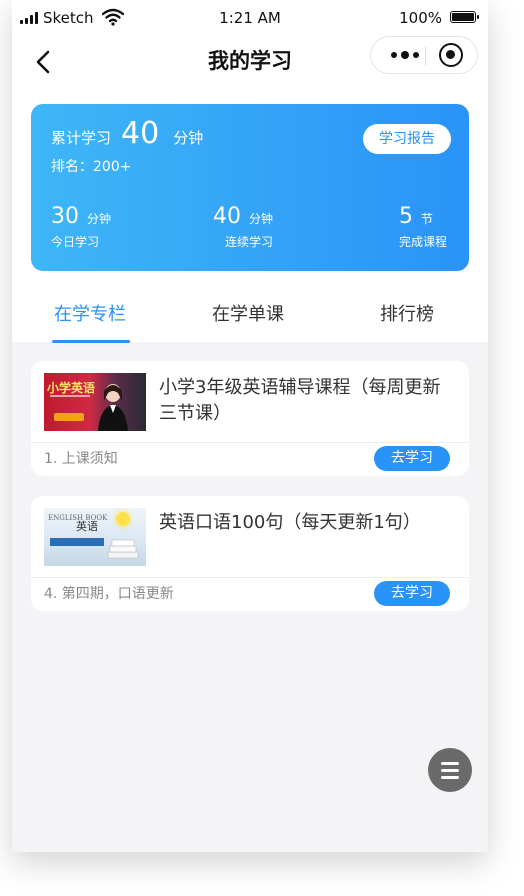  What do you see at coordinates (249, 242) in the screenshot?
I see `stat-caption: 连续学习` at bounding box center [249, 242].